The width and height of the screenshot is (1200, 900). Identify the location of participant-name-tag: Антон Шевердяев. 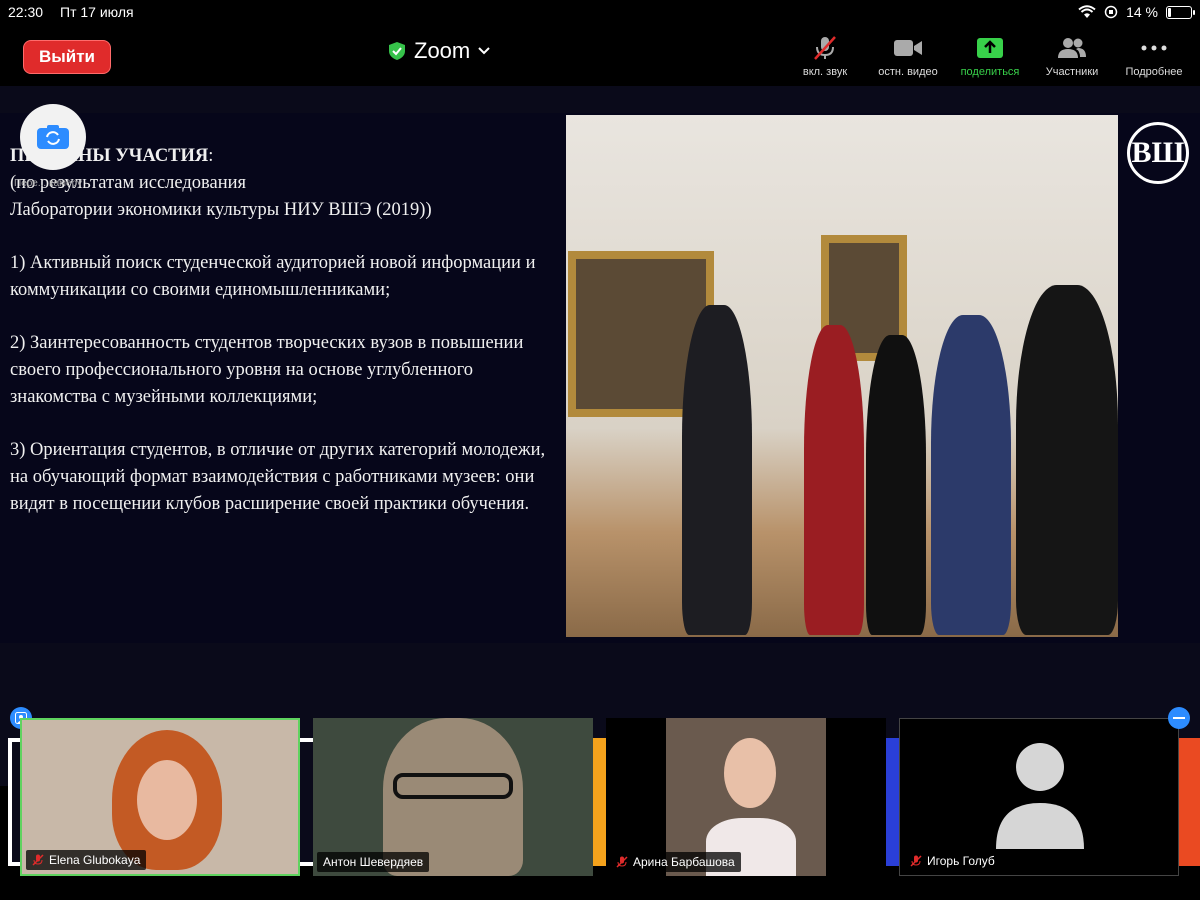
(373, 862).